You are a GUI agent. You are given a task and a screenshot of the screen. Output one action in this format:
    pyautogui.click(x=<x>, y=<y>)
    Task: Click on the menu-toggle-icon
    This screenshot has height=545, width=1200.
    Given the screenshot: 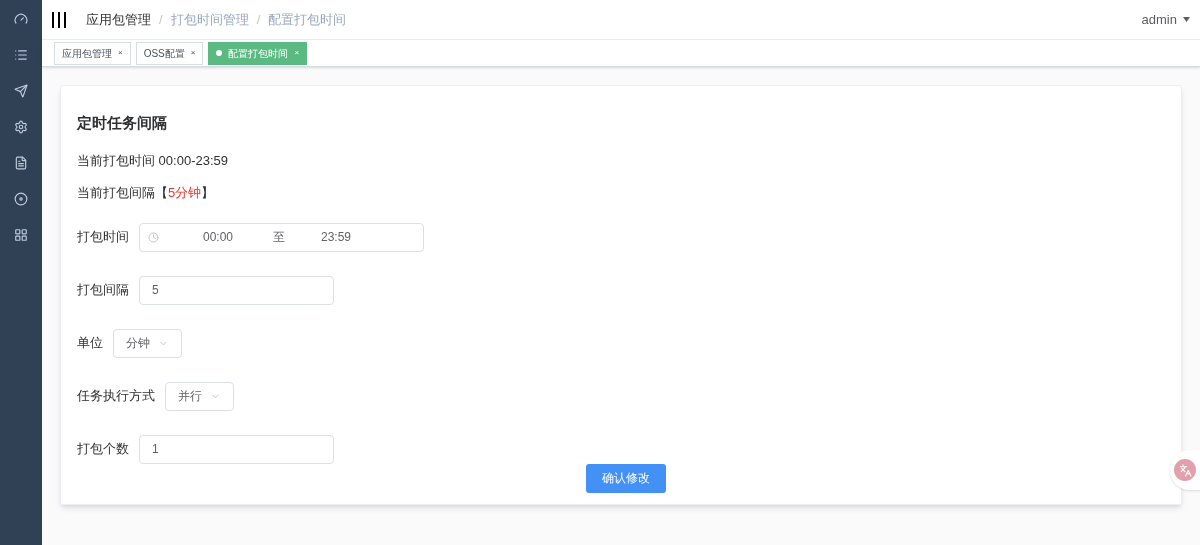 What is the action you would take?
    pyautogui.click(x=59, y=19)
    